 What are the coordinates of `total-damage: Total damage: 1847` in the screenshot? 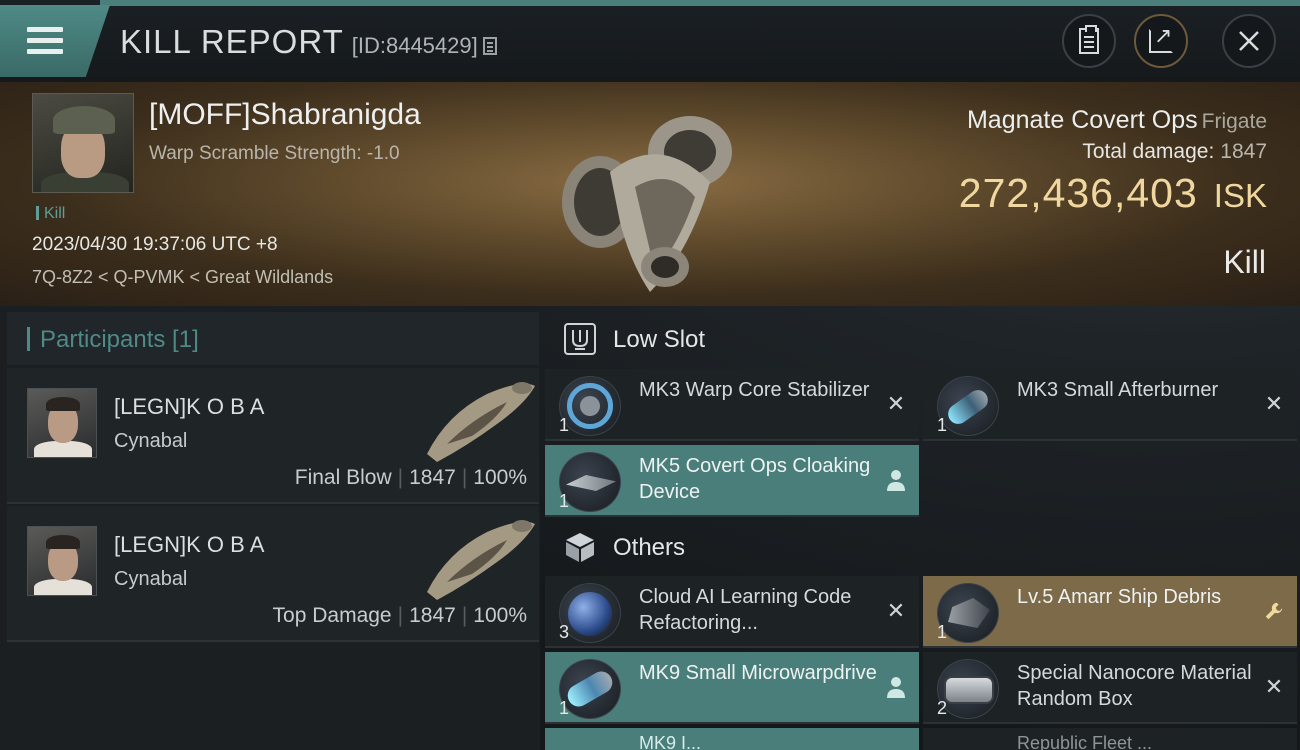 It's located at (1174, 152).